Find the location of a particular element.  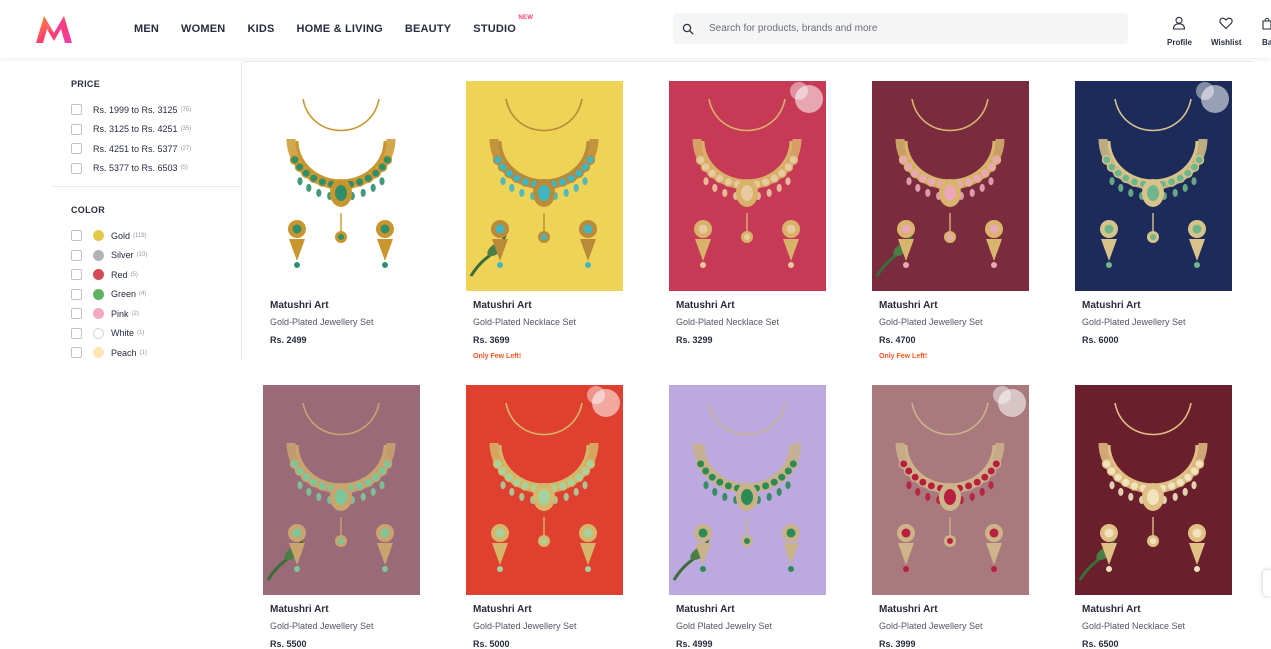

color-filter-option: Pink (2) is located at coordinates (156, 314).